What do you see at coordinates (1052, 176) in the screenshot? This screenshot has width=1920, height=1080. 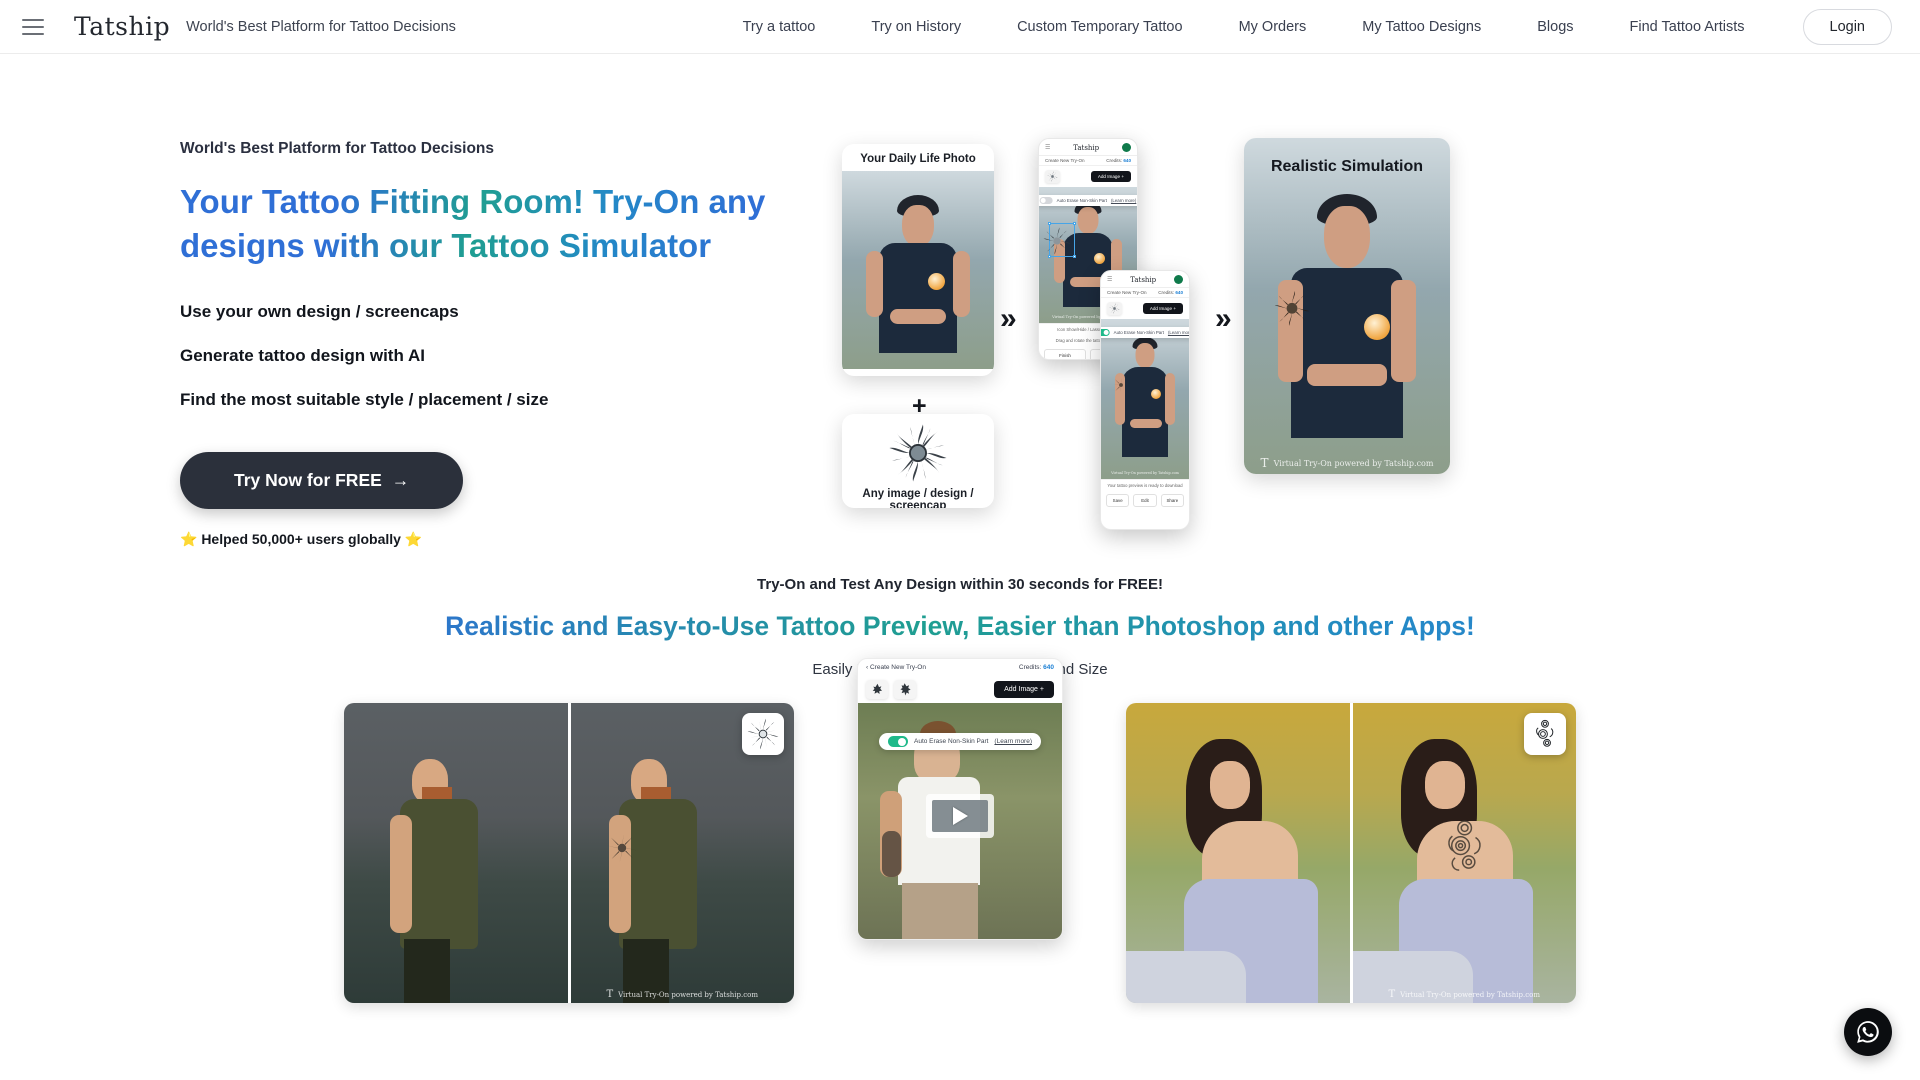 I see `phone1-design-thumb` at bounding box center [1052, 176].